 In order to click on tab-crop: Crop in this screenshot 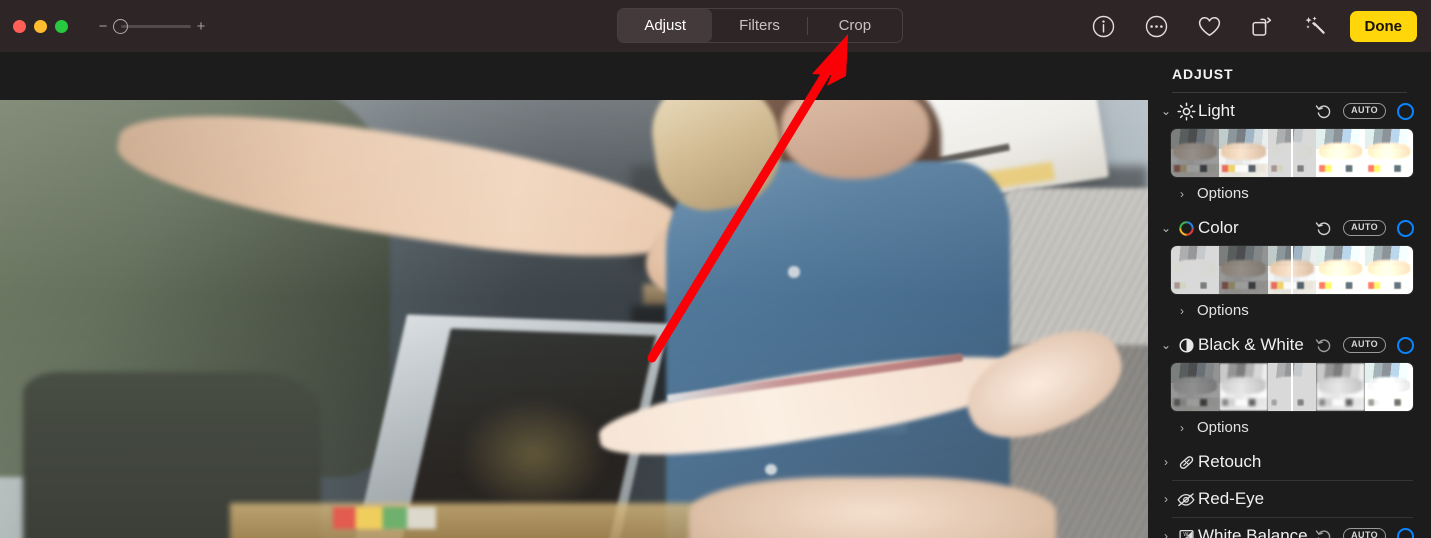, I will do `click(855, 25)`.